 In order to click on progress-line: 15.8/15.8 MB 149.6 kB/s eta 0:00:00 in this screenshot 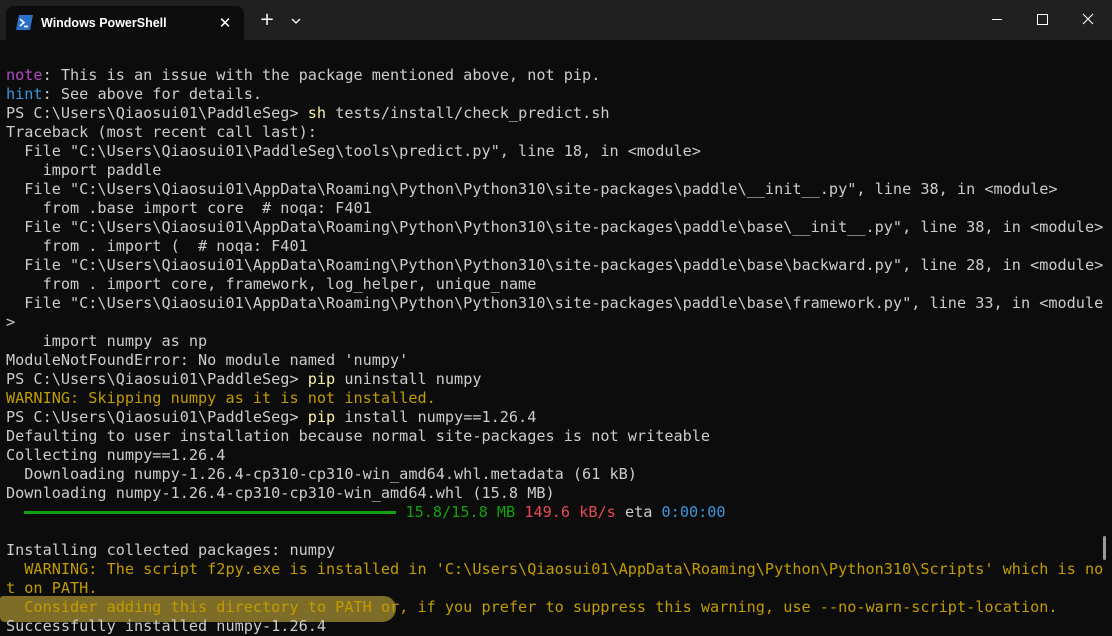, I will do `click(556, 512)`.